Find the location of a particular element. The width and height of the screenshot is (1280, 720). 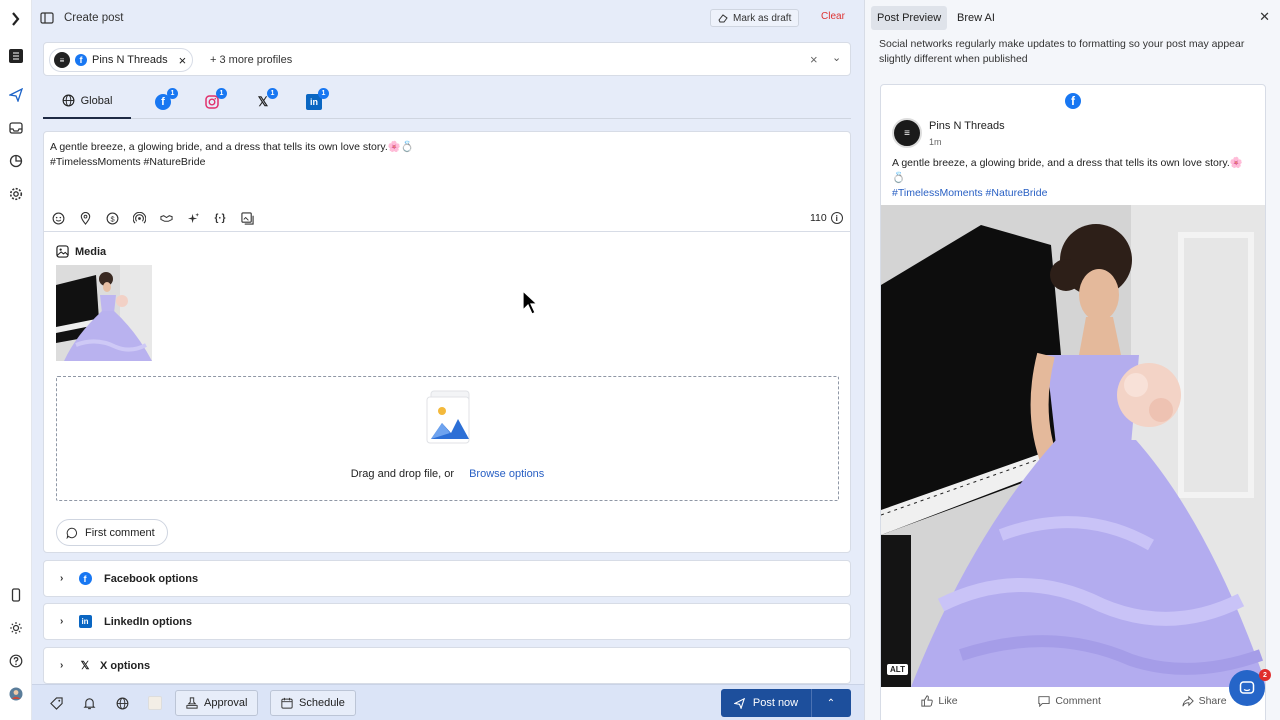

analytics-icon is located at coordinates (16, 161).